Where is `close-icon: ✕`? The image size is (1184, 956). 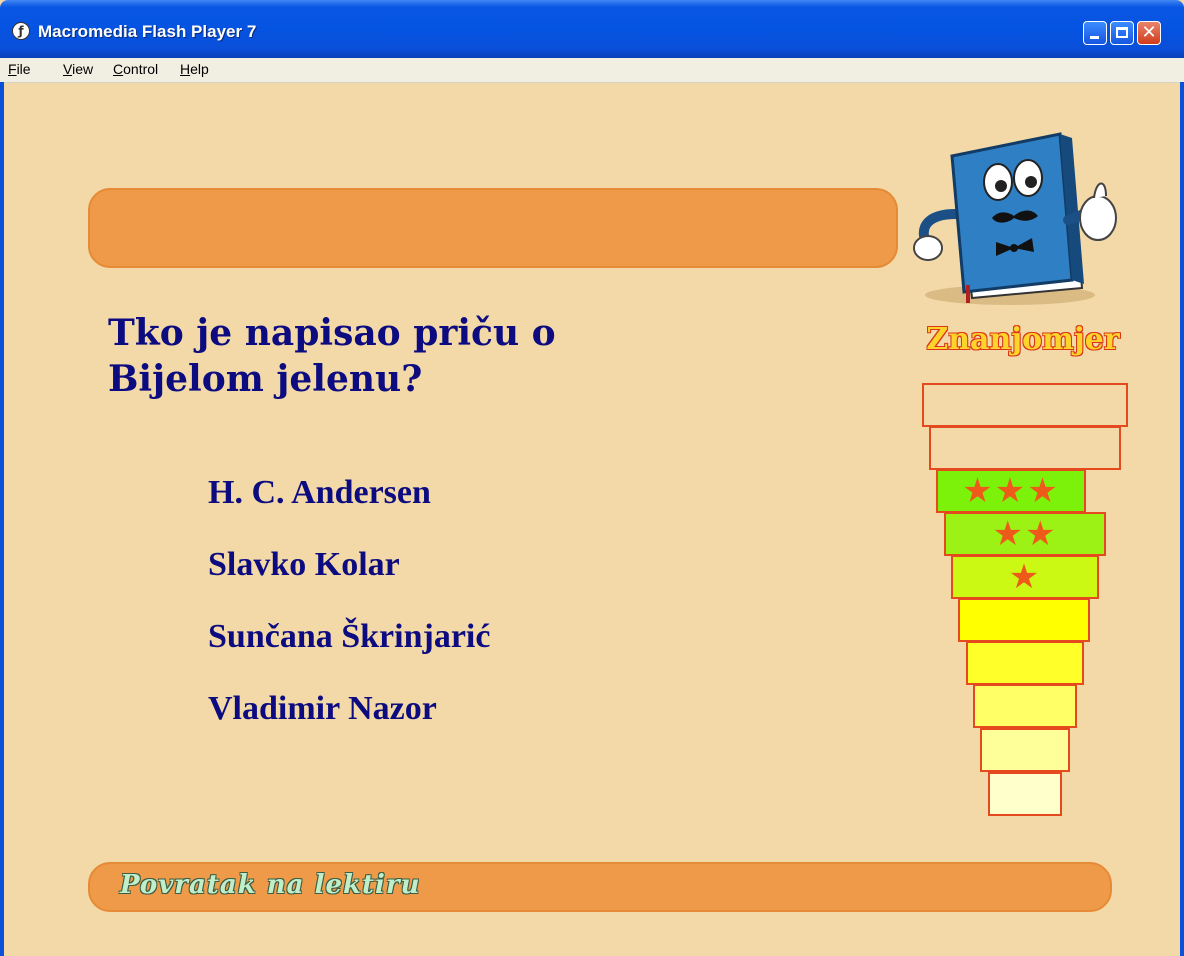
close-icon: ✕ is located at coordinates (1149, 32).